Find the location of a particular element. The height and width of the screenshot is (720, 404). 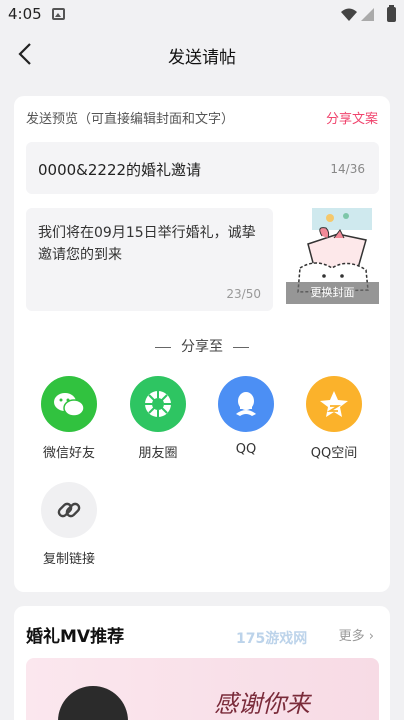

share-wechat-label: 微信好友 is located at coordinates (68, 453).